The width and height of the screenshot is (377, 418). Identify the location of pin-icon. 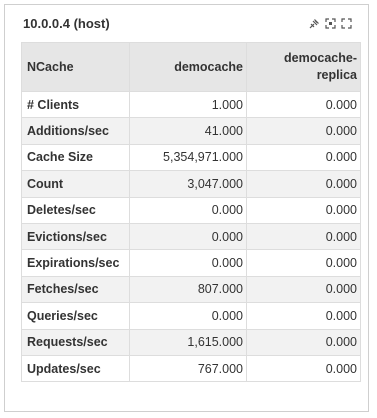
(314, 23).